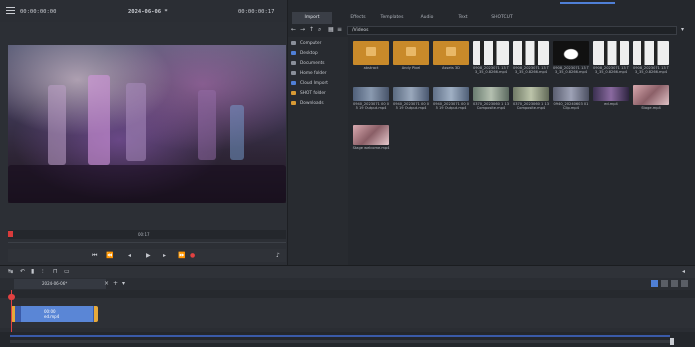 The image size is (695, 347). I want to click on computer-icon, so click(293, 42).